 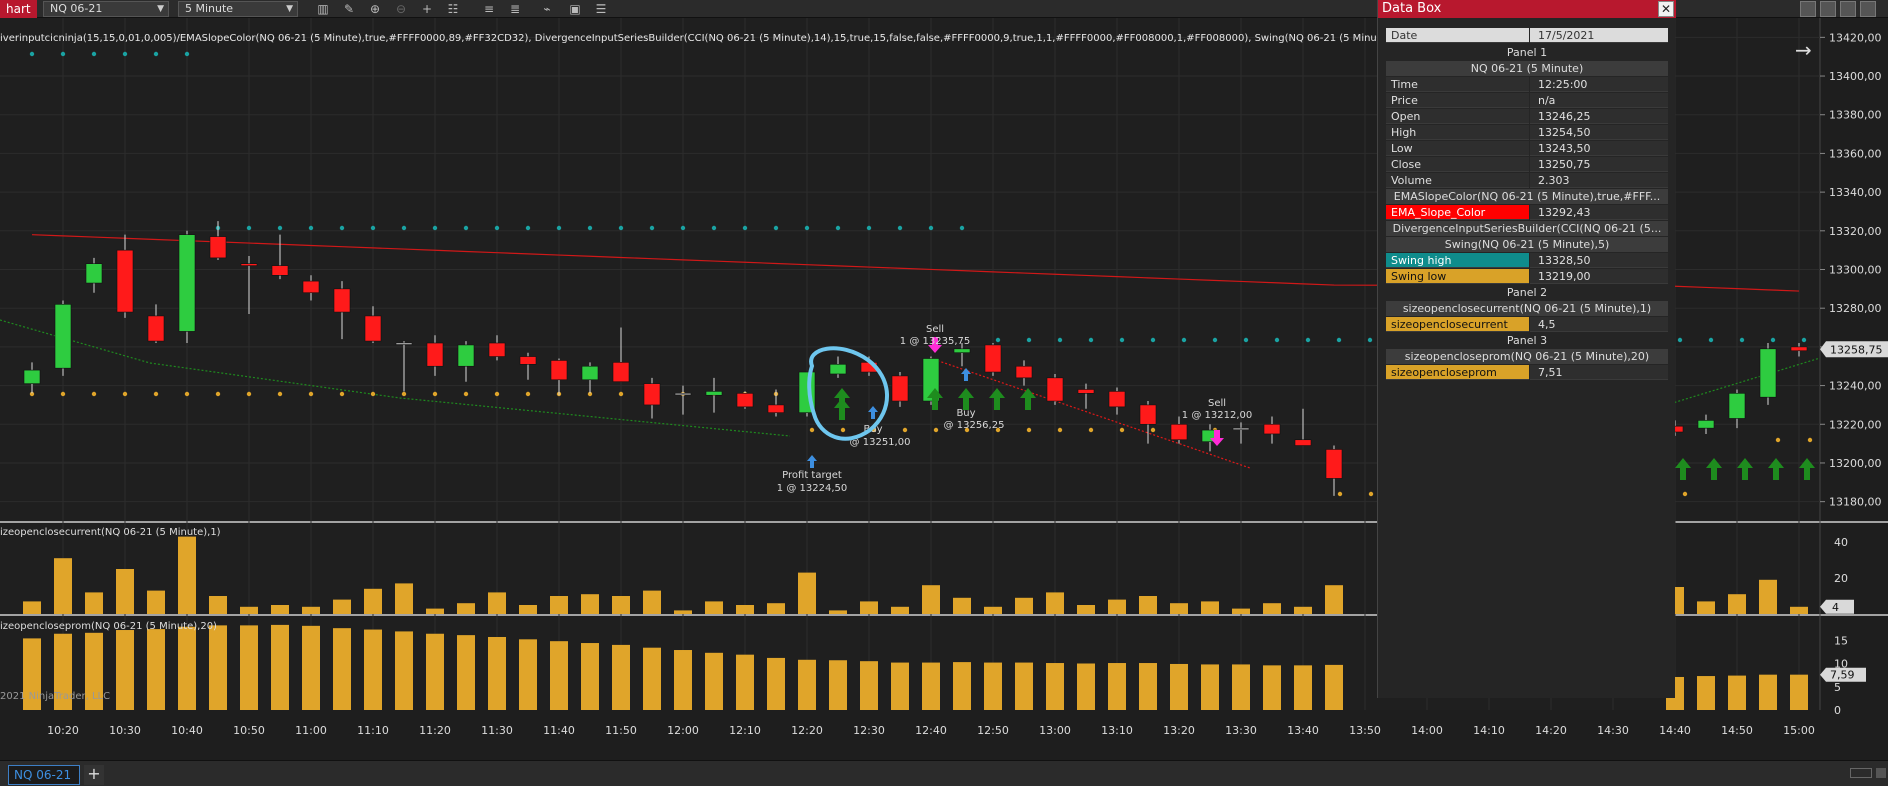 I want to click on crosshair-icon: +, so click(x=427, y=9).